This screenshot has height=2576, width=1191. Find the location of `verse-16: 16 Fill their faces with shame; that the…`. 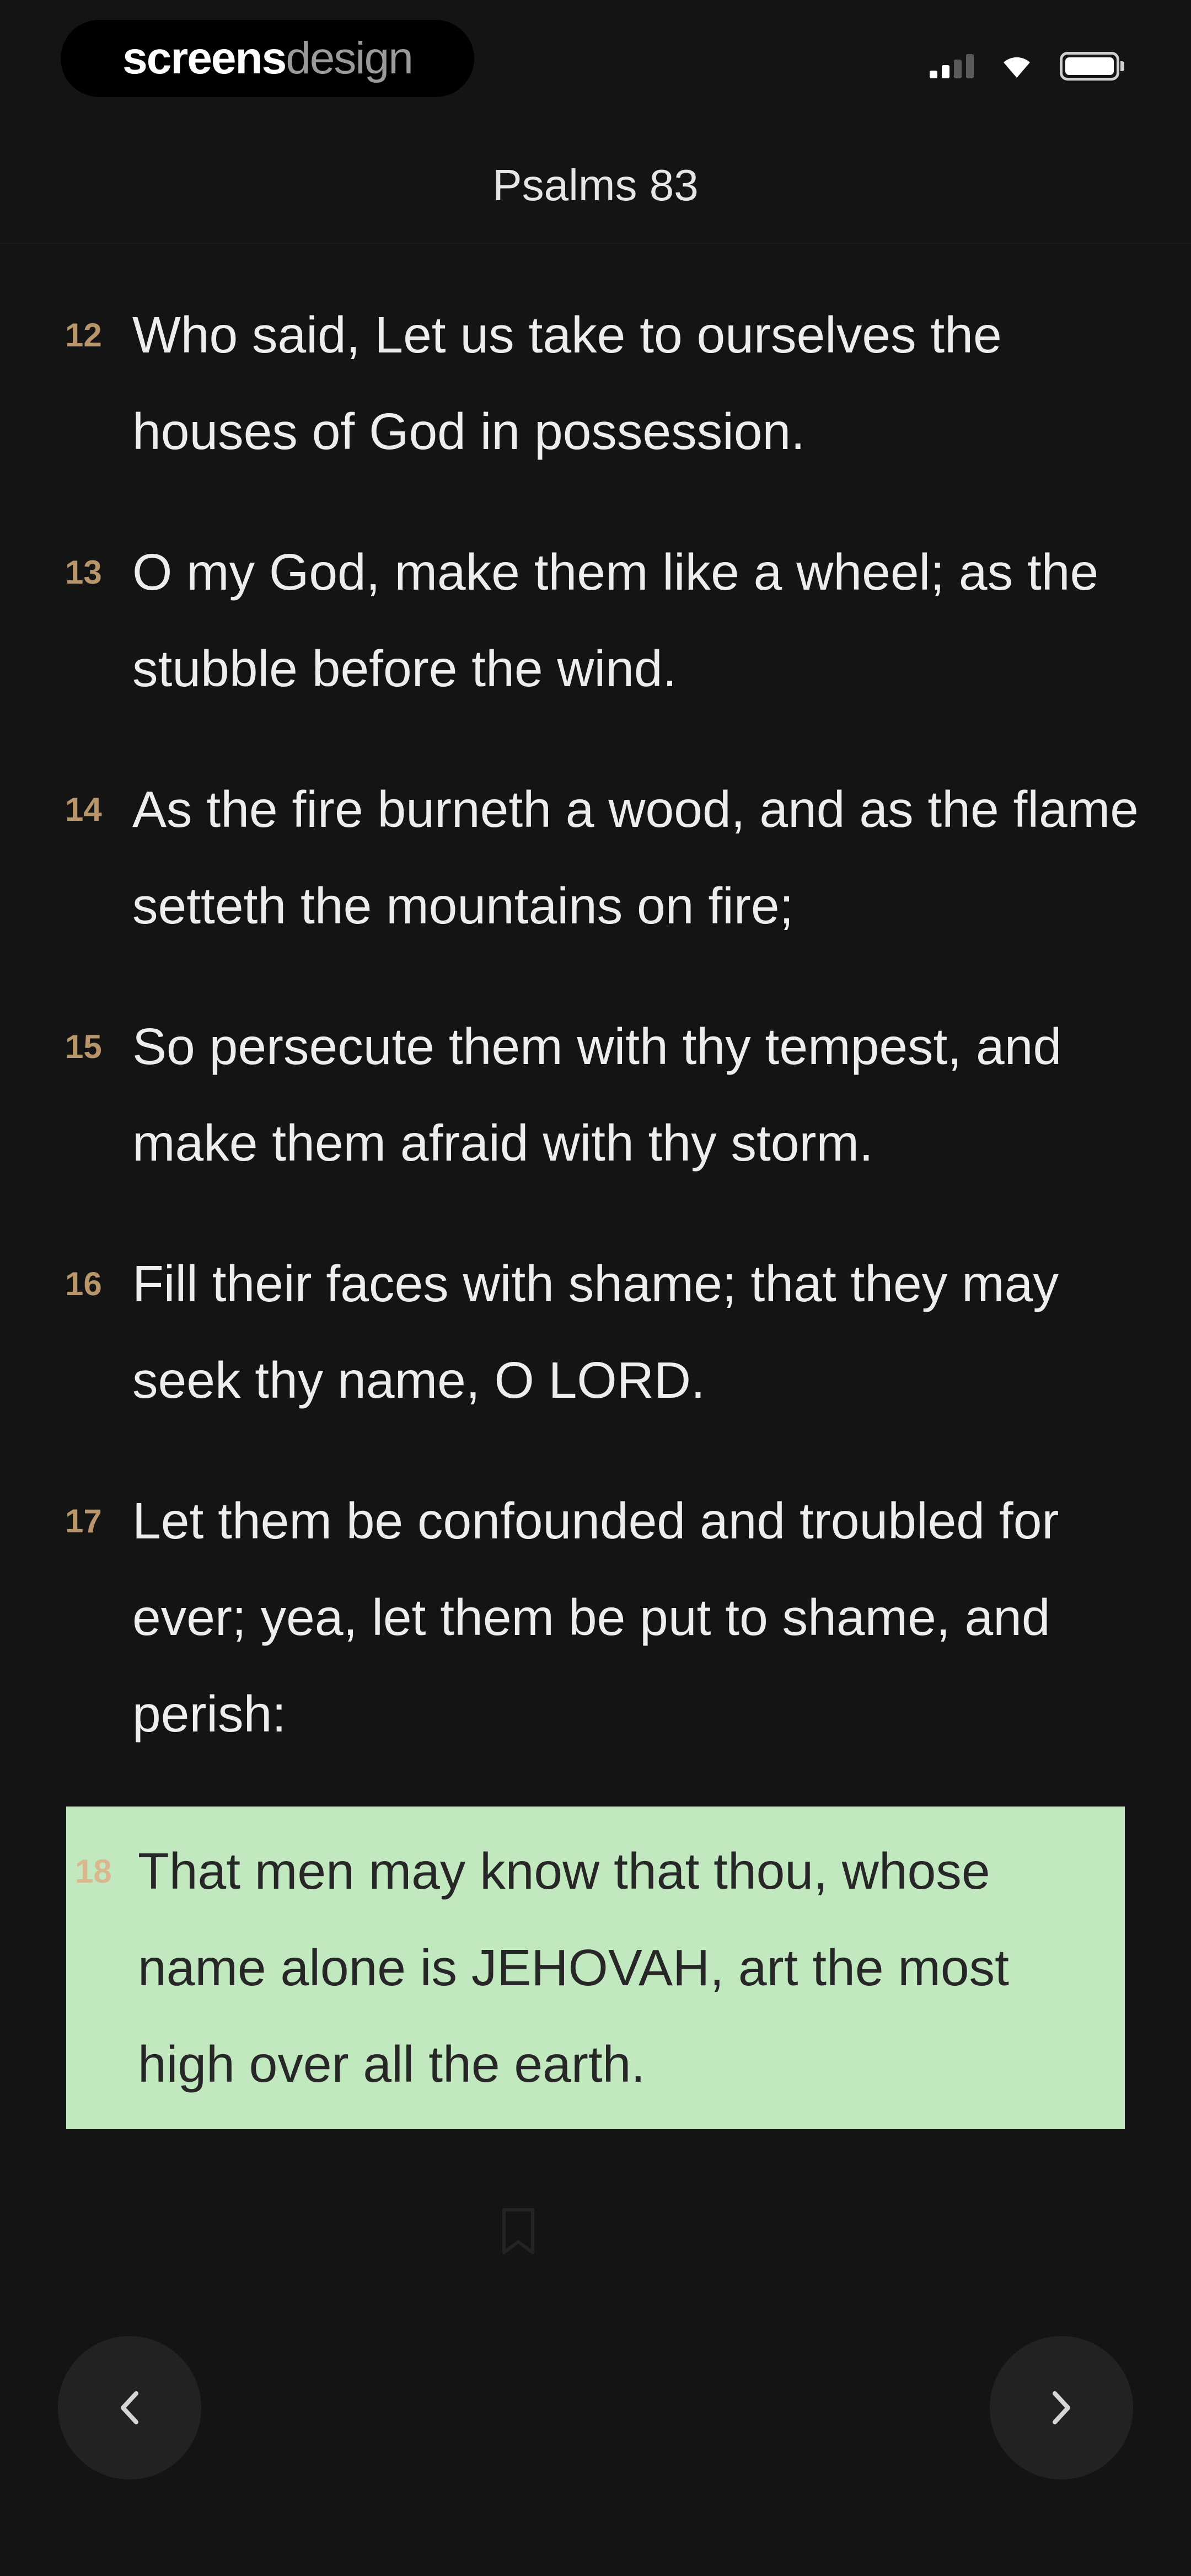

verse-16: 16 Fill their faces with shame; that the… is located at coordinates (595, 1332).